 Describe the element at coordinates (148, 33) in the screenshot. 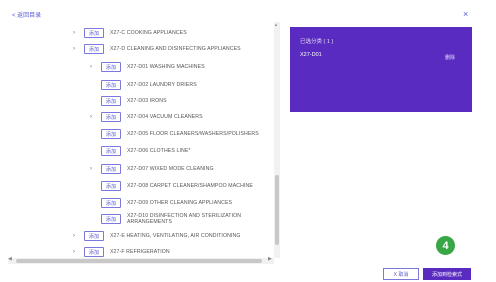

I see `class-label: X27-C COOKING APPLIANCES` at that location.